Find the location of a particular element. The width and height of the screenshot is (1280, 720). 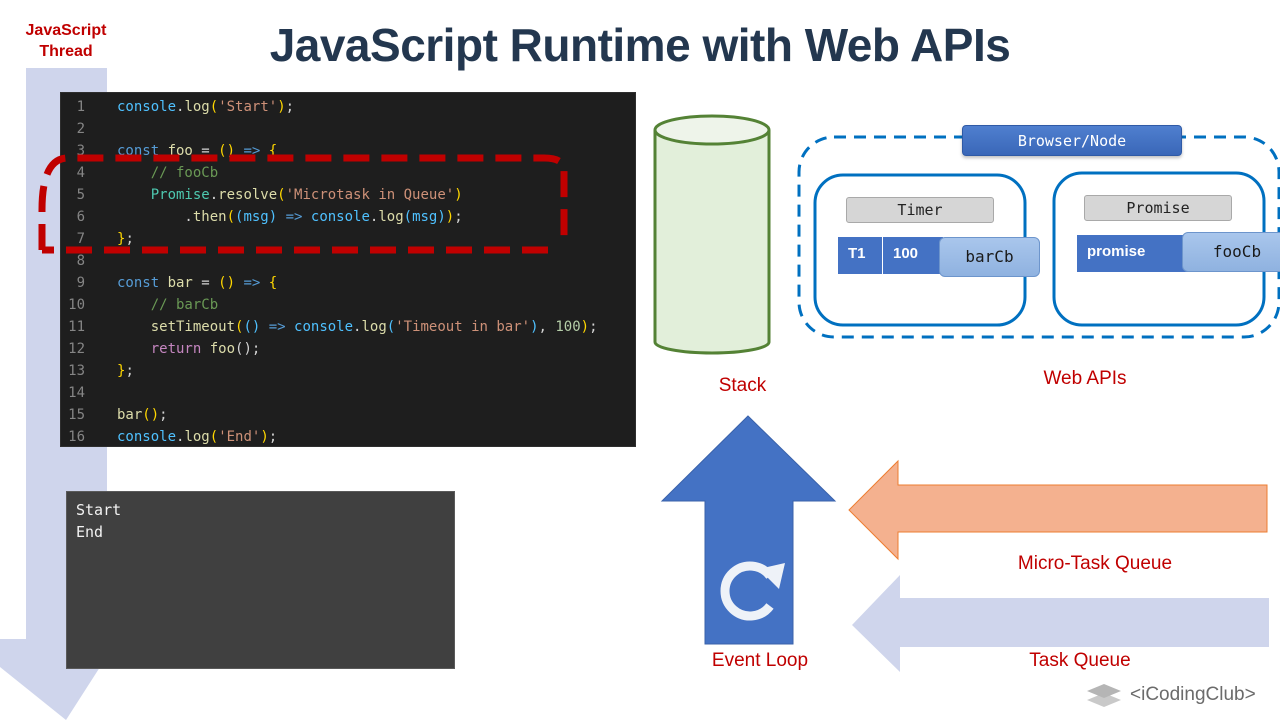

code-line: 13}; is located at coordinates (348, 371).